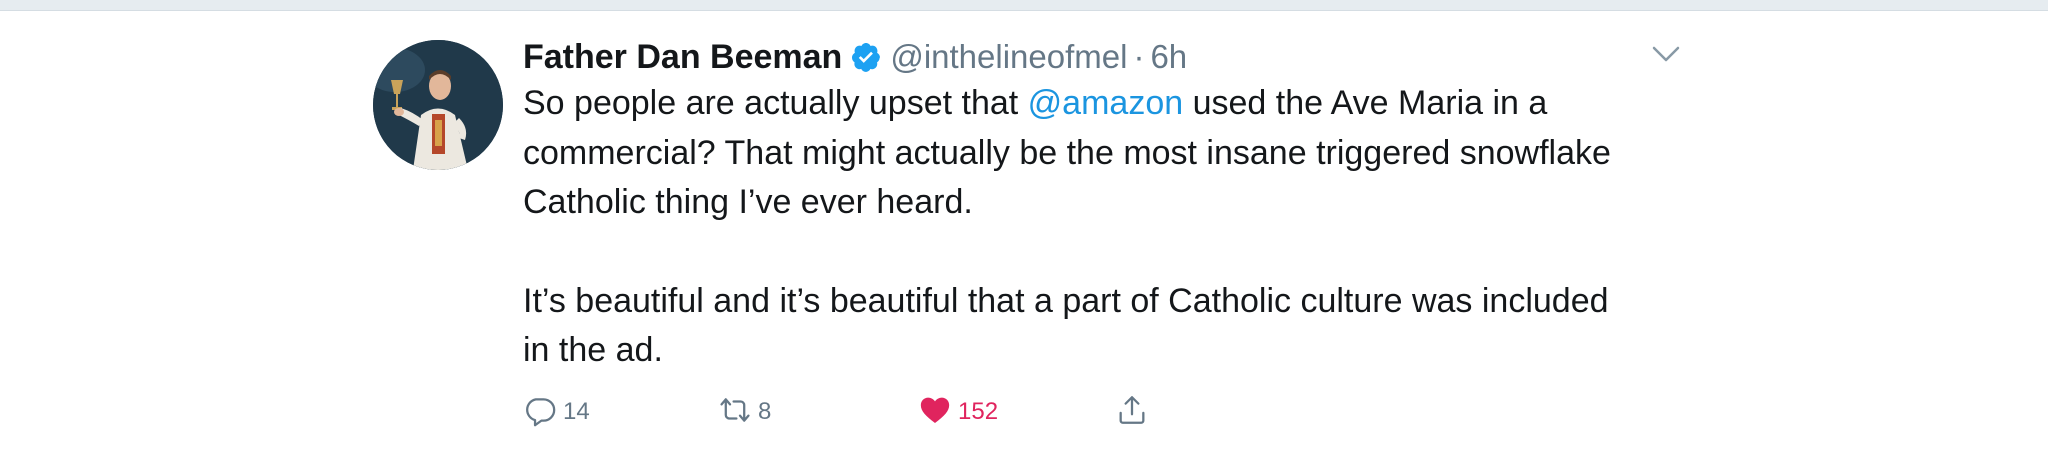 The height and width of the screenshot is (452, 2048). Describe the element at coordinates (1008, 57) in the screenshot. I see `user-handle: @inthelineofmel` at that location.